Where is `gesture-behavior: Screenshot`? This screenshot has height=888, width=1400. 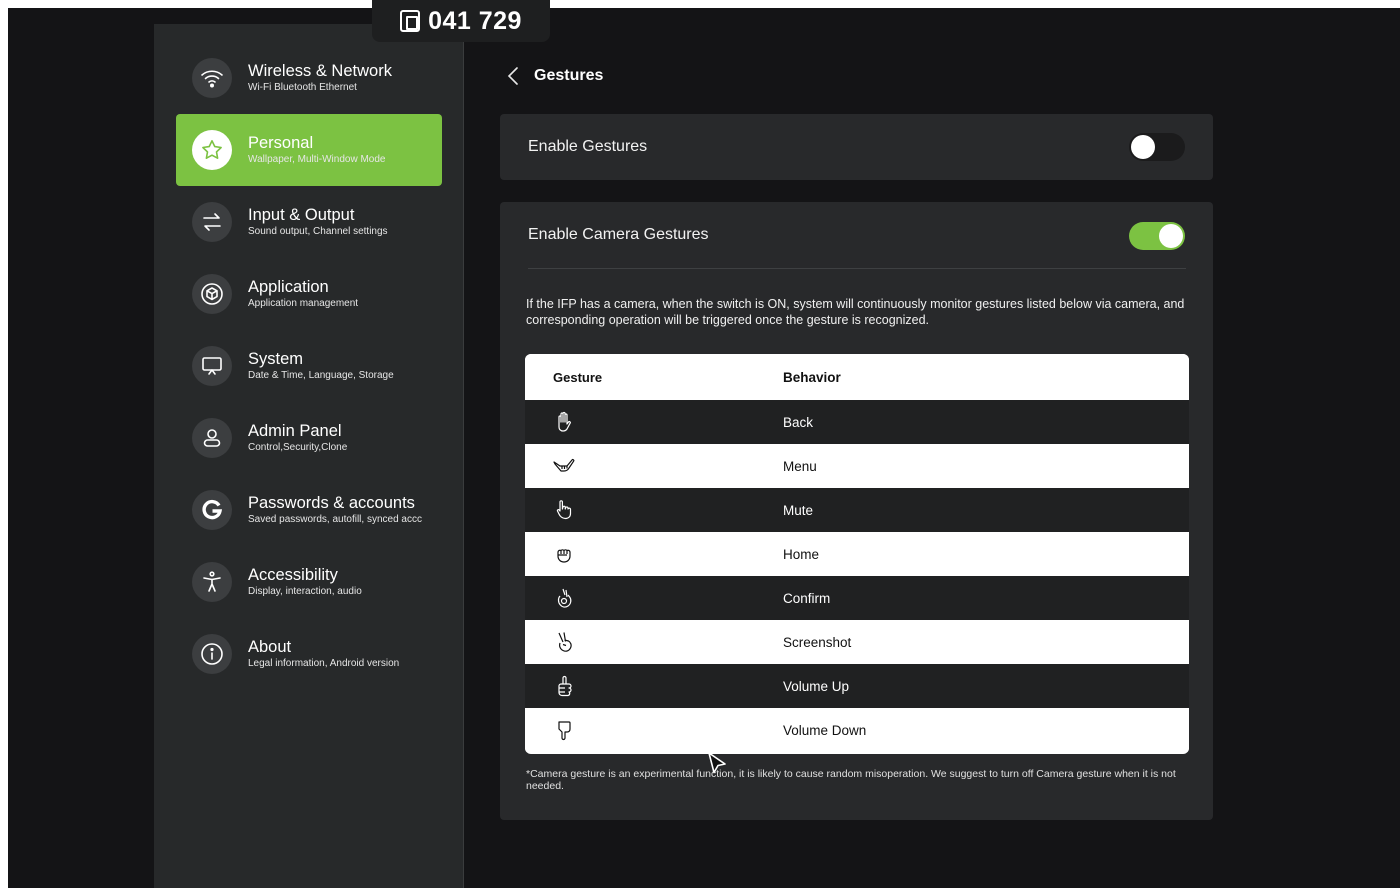
gesture-behavior: Screenshot is located at coordinates (817, 642).